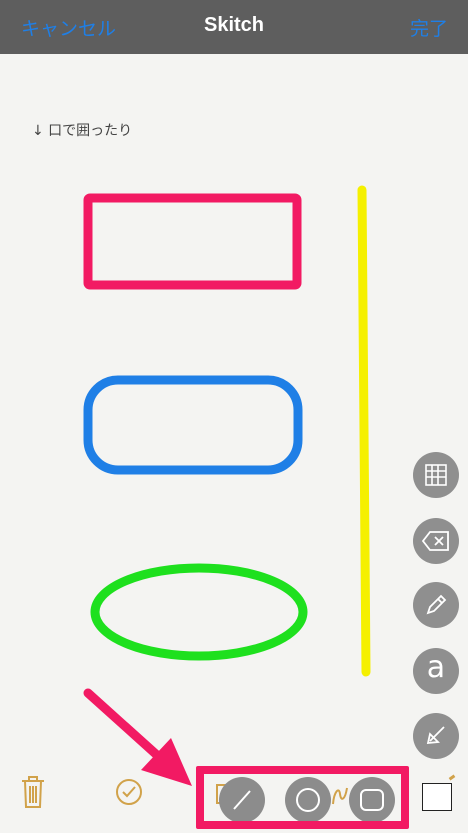 This screenshot has width=468, height=833. What do you see at coordinates (199, 612) in the screenshot?
I see `green-ellipse-shape` at bounding box center [199, 612].